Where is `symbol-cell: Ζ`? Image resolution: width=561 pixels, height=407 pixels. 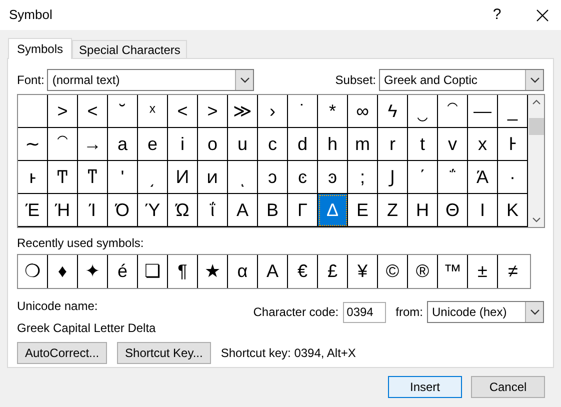
symbol-cell: Ζ is located at coordinates (393, 210).